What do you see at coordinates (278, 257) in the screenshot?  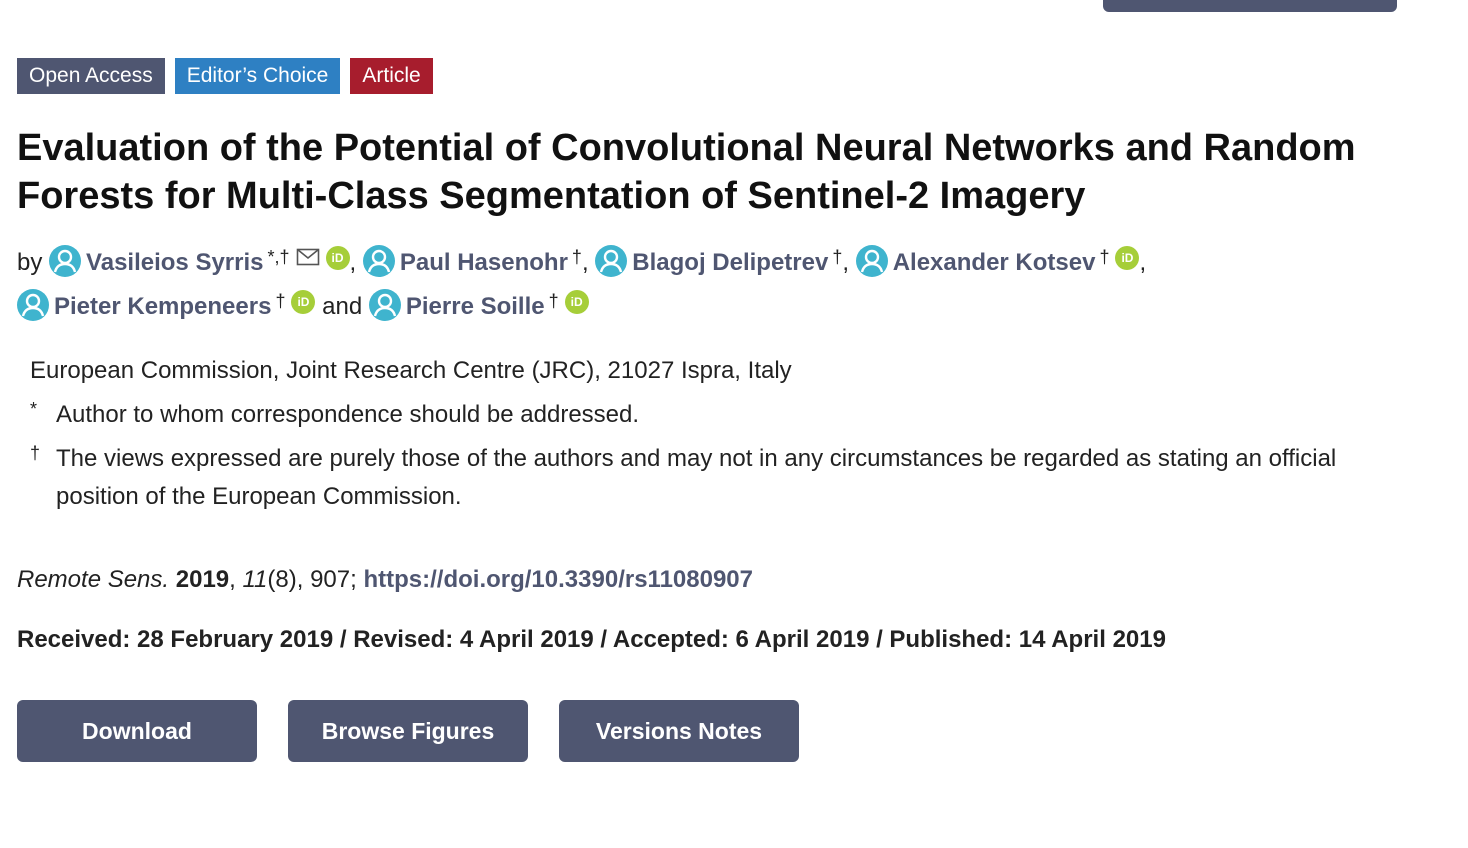 I see `author-affiliation-marks: *,†` at bounding box center [278, 257].